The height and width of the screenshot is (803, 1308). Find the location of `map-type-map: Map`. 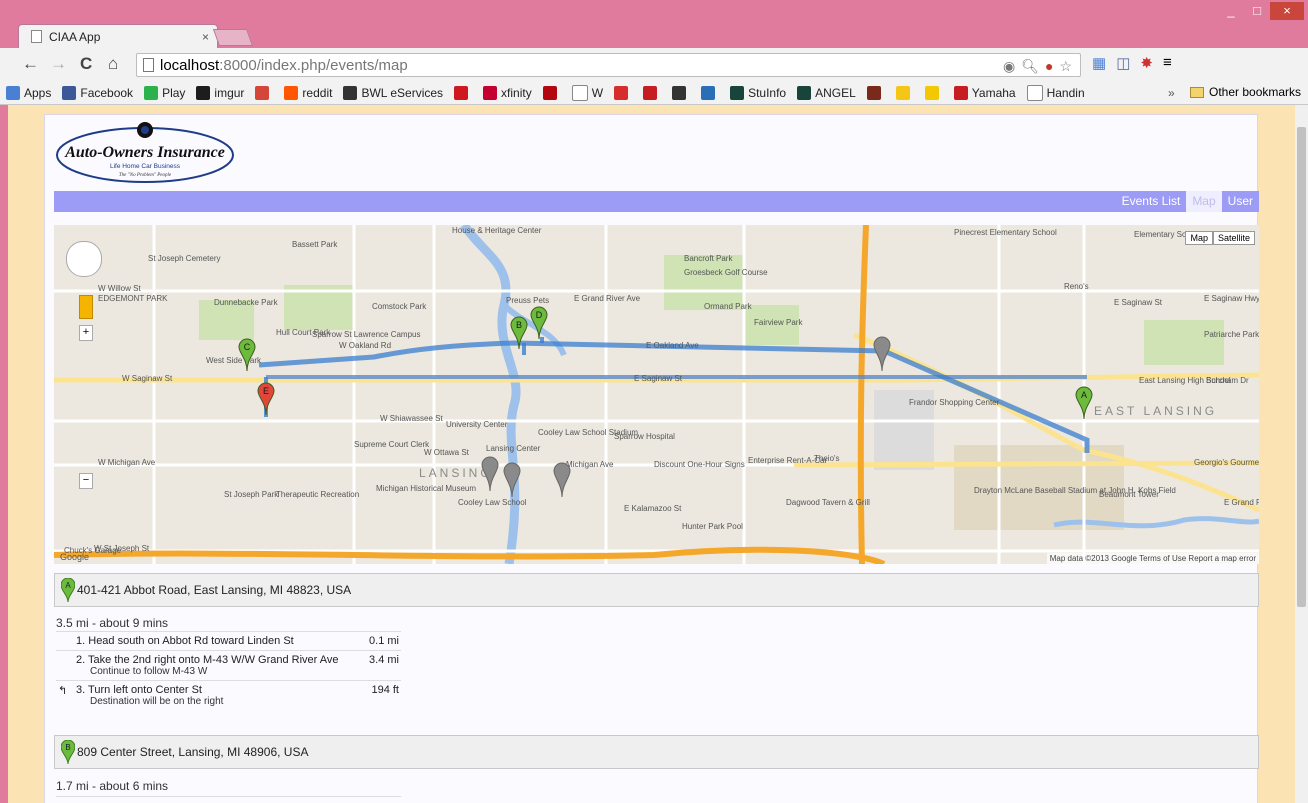

map-type-map: Map is located at coordinates (1199, 238).